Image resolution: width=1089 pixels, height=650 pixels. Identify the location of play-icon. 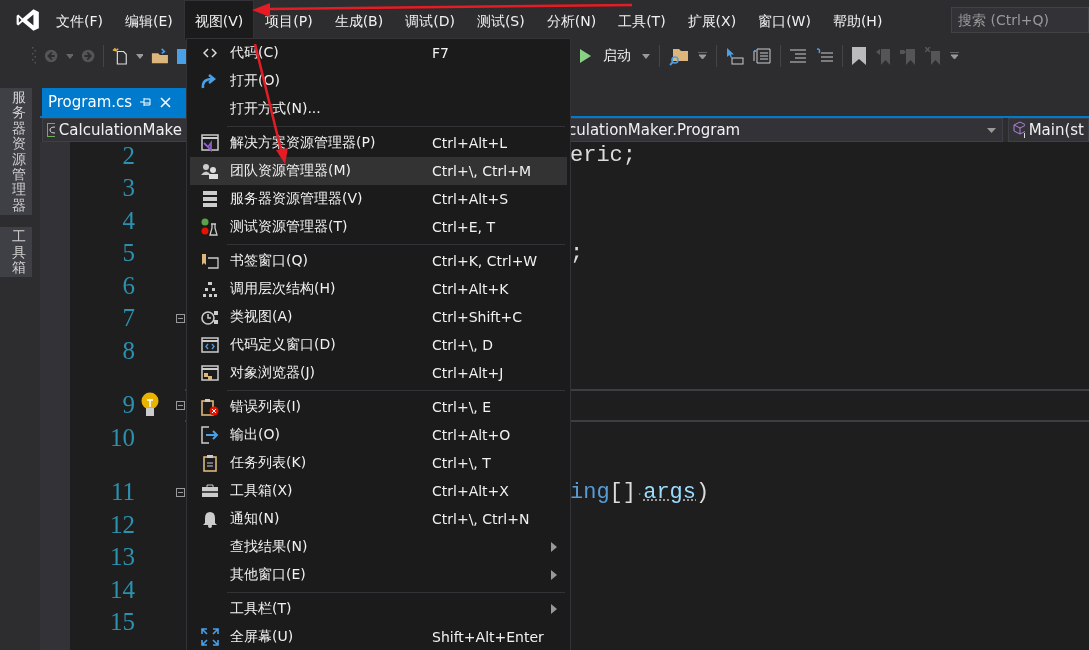
(585, 56).